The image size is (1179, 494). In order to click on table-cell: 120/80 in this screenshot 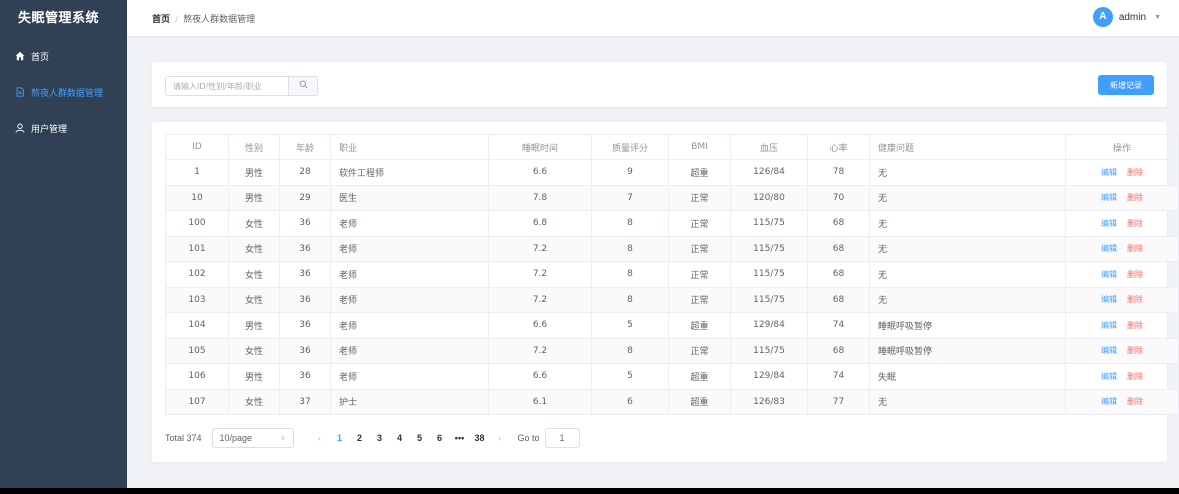, I will do `click(769, 198)`.